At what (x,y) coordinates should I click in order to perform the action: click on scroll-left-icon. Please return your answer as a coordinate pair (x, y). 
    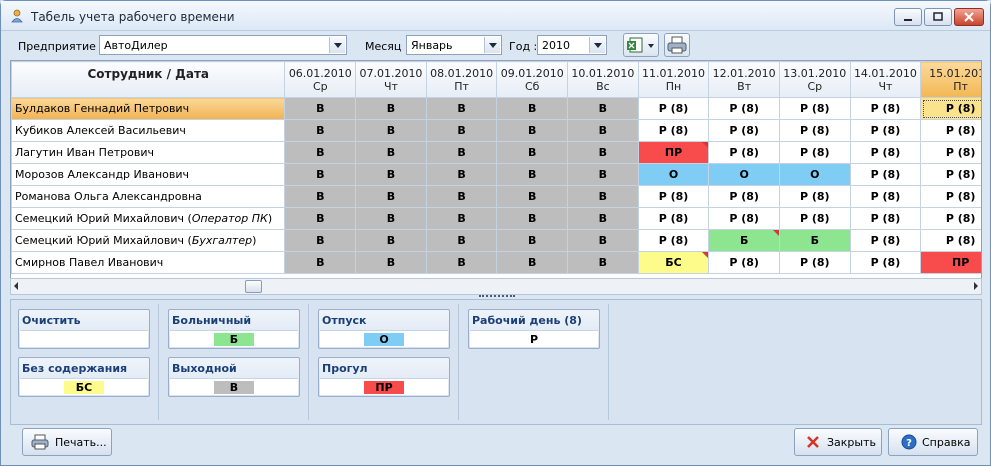
    Looking at the image, I should click on (16, 286).